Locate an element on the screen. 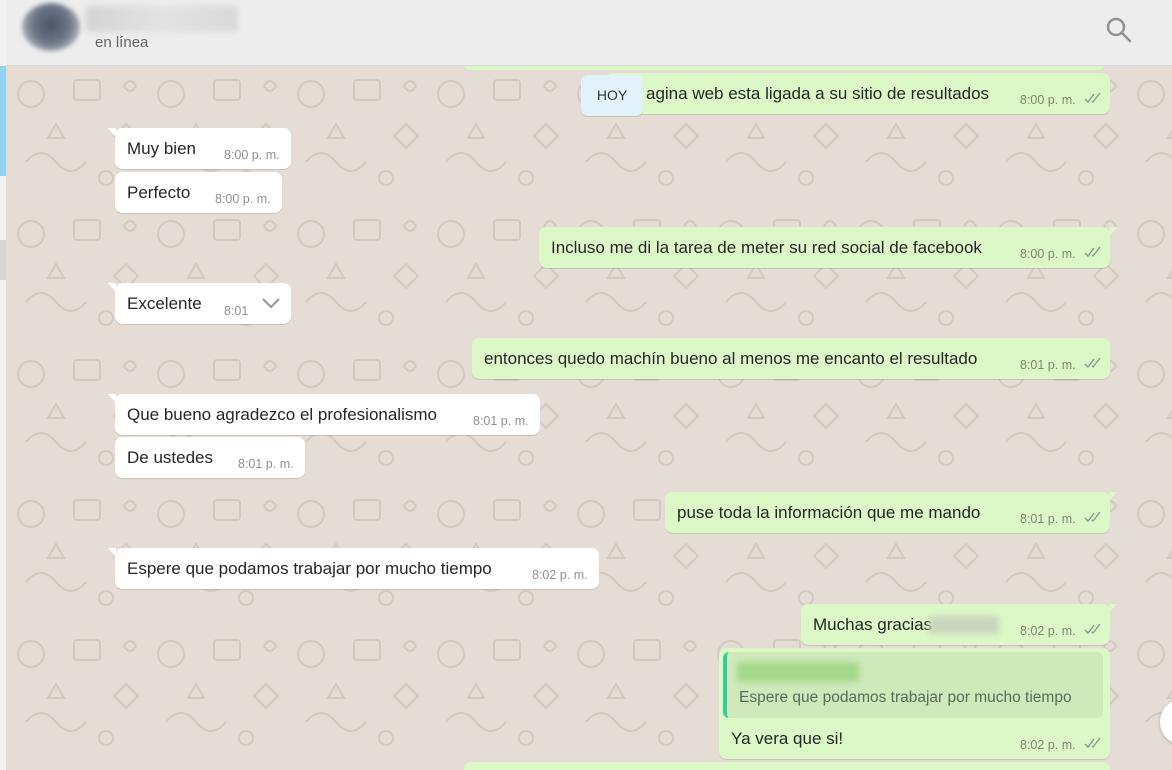 The image size is (1172, 770). chevron-down-icon is located at coordinates (271, 304).